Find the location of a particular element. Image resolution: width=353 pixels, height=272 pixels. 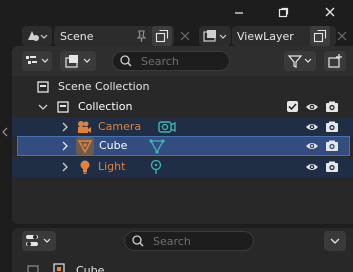

new-collection-icon is located at coordinates (335, 61).